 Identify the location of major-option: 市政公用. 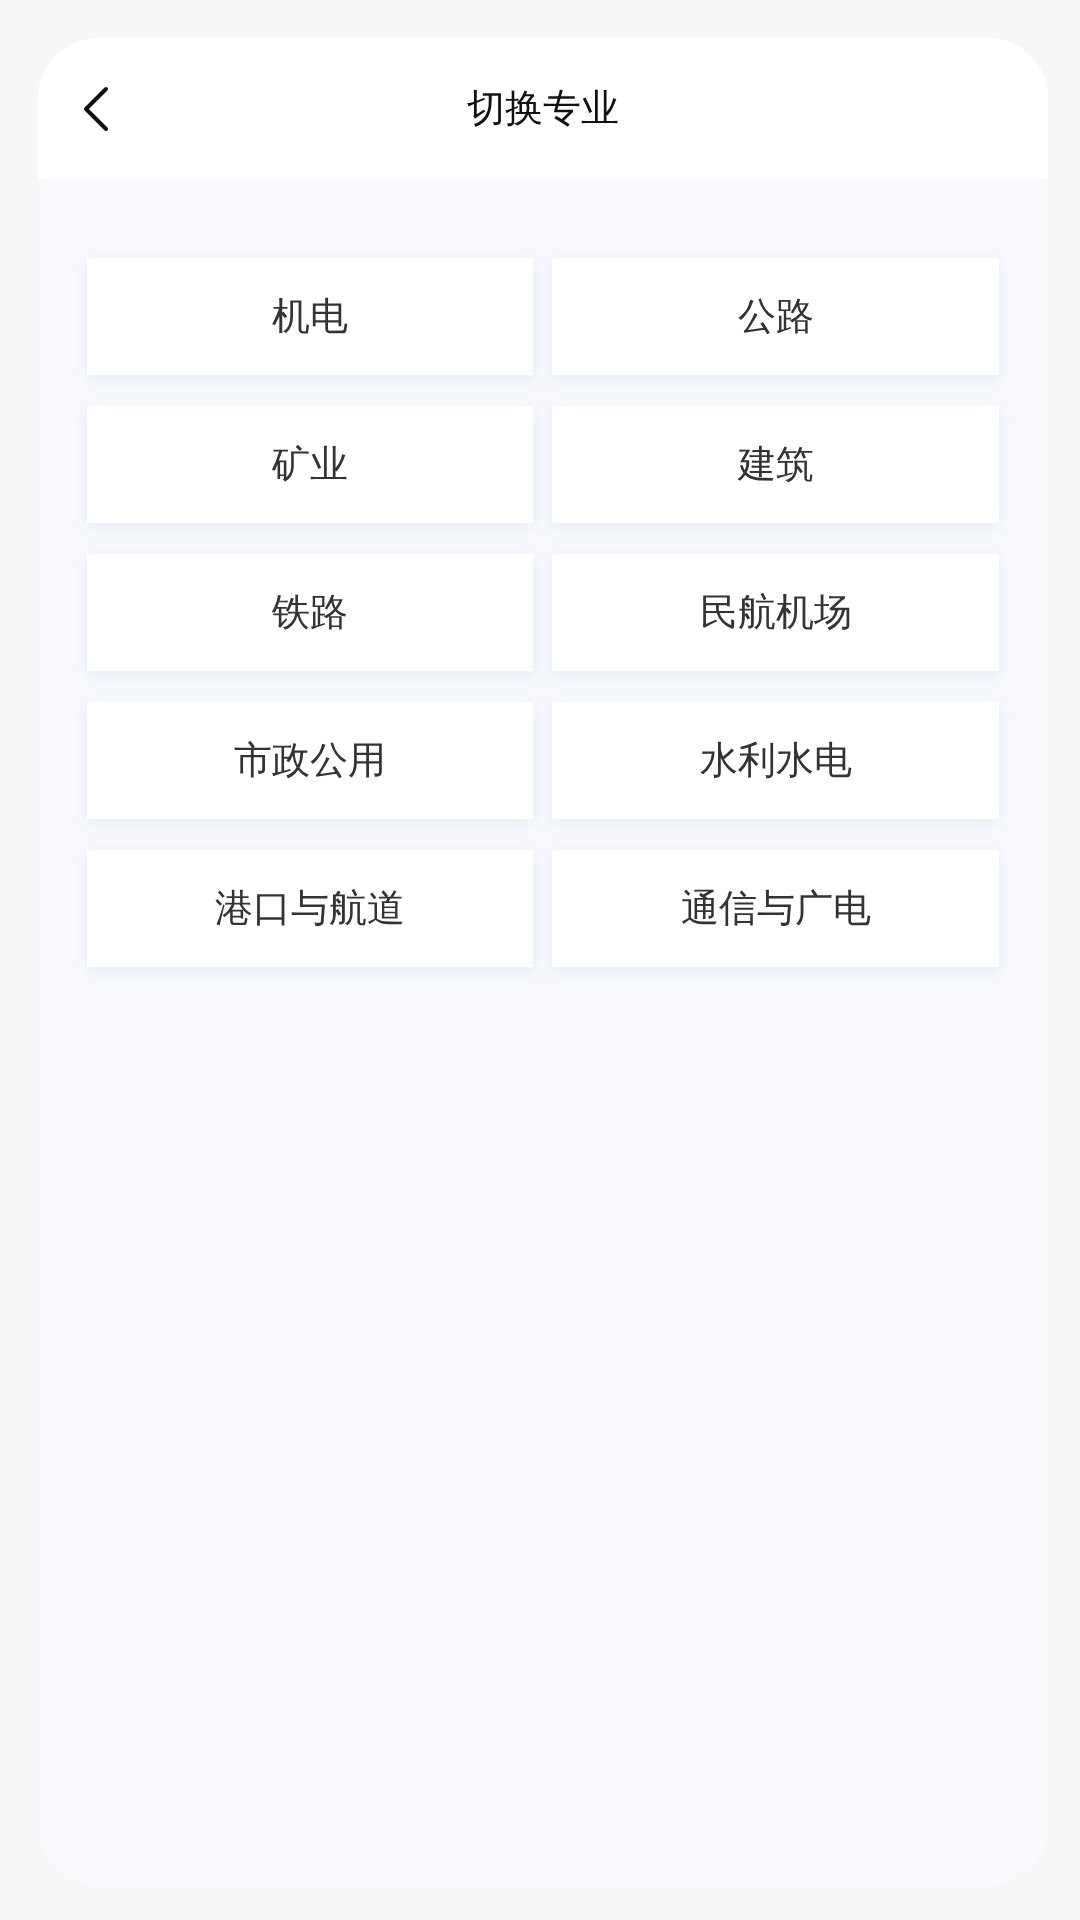
(310, 760).